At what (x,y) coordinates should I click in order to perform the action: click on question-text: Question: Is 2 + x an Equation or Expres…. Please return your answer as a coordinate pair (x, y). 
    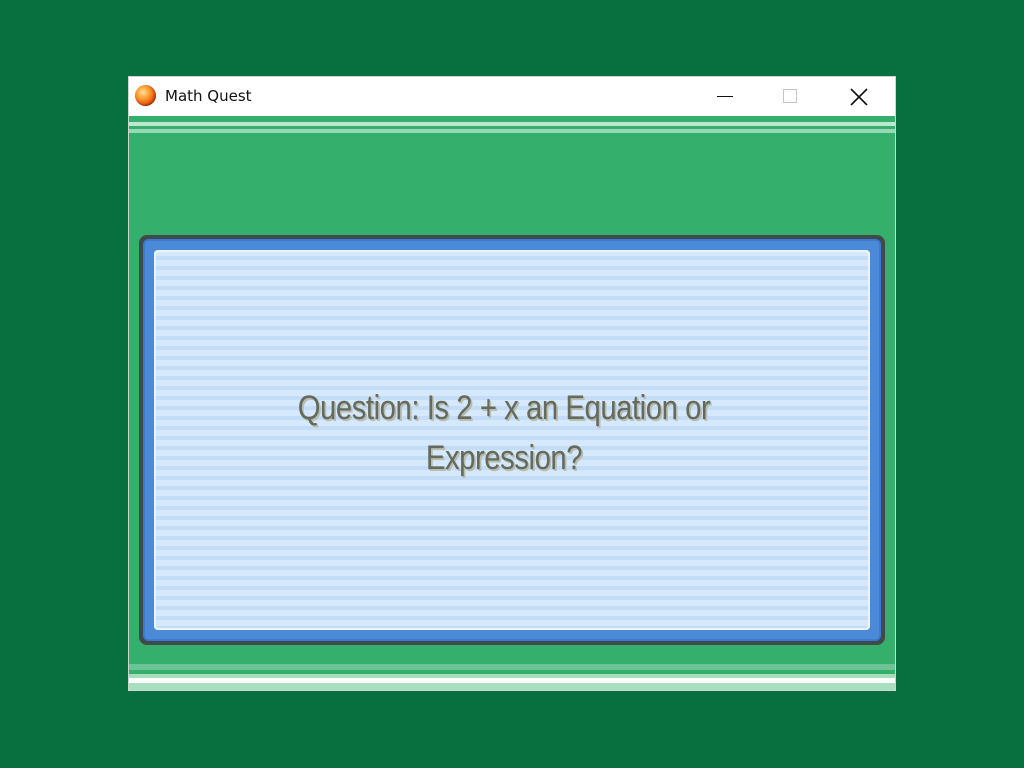
    Looking at the image, I should click on (504, 433).